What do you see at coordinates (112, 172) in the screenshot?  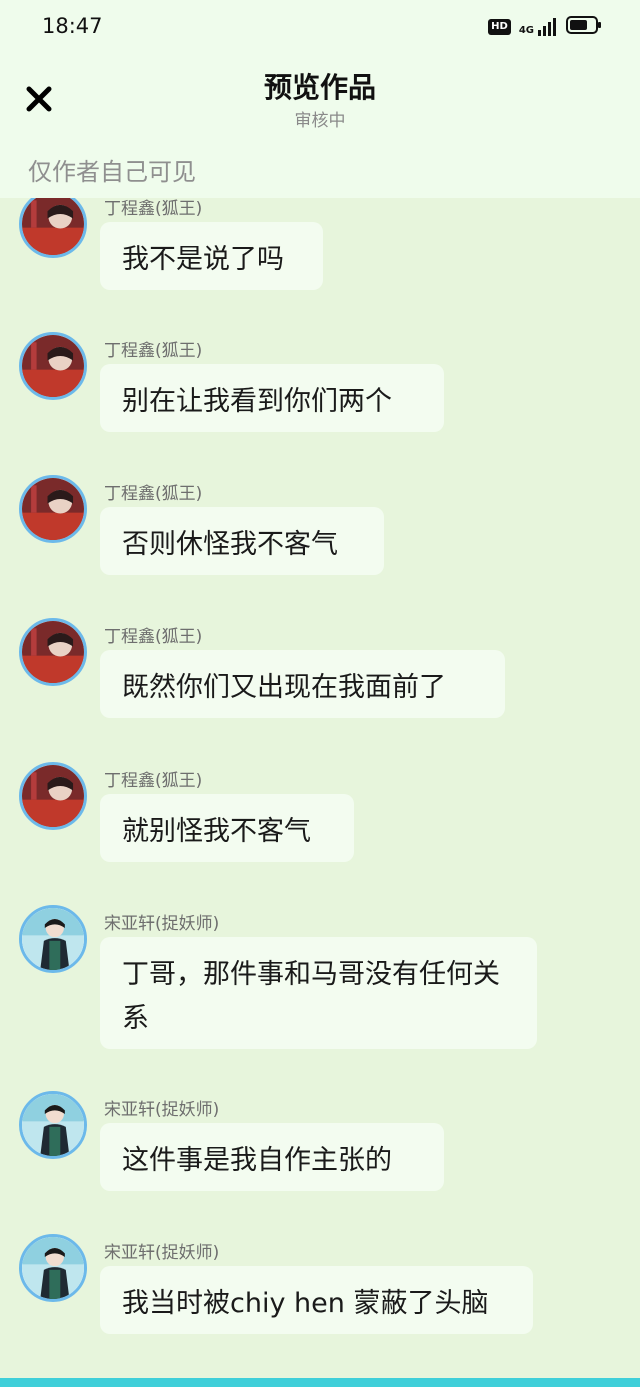 I see `visibility-note: 仅作者自己可见` at bounding box center [112, 172].